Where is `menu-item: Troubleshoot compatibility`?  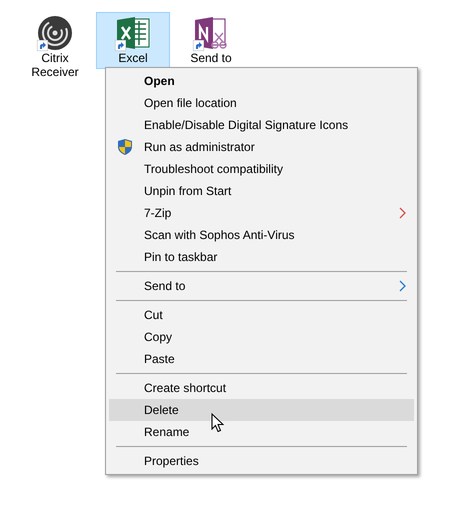
menu-item: Troubleshoot compatibility is located at coordinates (261, 169).